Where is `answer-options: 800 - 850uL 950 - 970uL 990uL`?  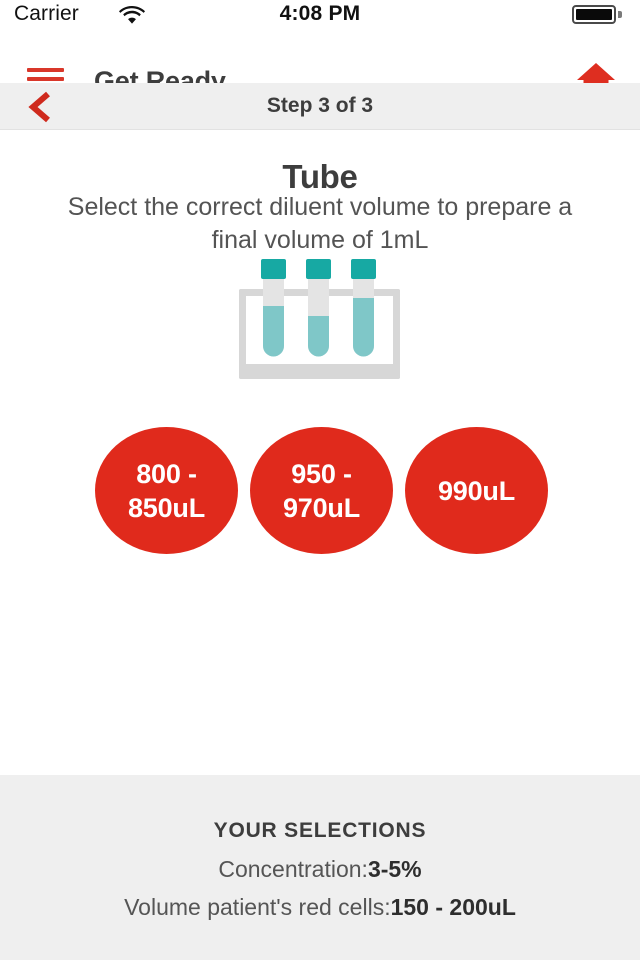 answer-options: 800 - 850uL 950 - 970uL 990uL is located at coordinates (320, 494).